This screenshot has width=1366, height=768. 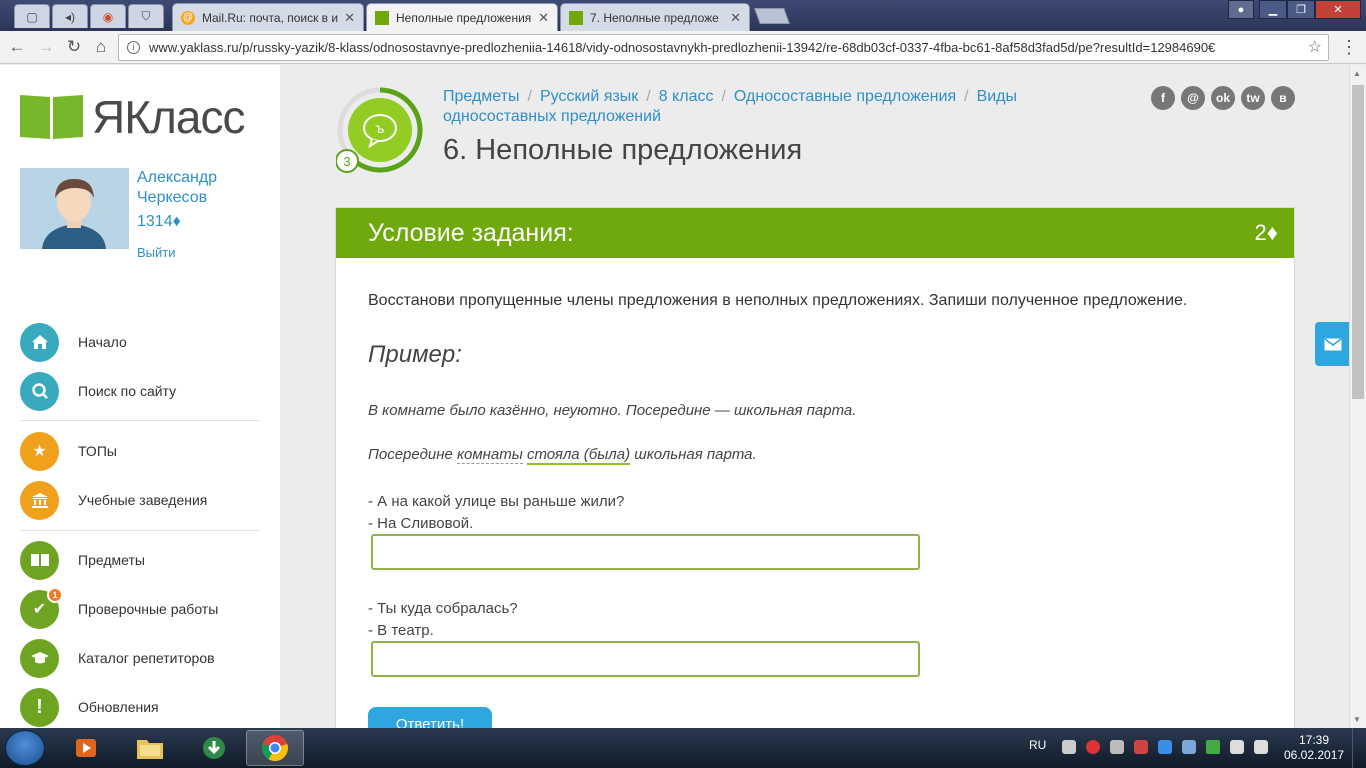 What do you see at coordinates (1213, 747) in the screenshot?
I see `flag-check-tray-icon` at bounding box center [1213, 747].